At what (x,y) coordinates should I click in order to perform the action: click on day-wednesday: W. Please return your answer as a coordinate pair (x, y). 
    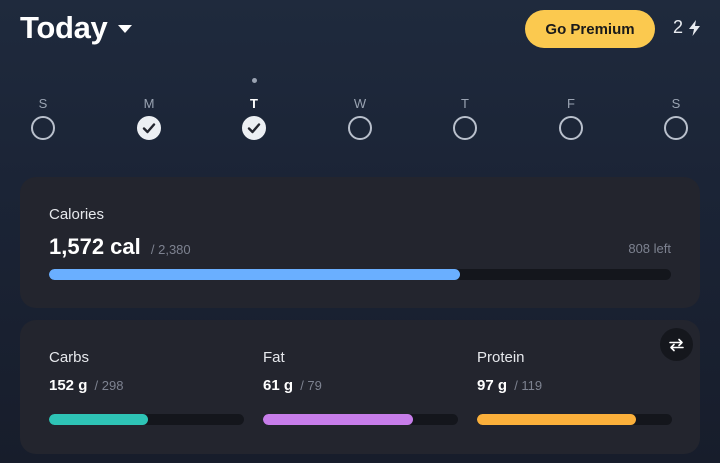
    Looking at the image, I should click on (360, 111).